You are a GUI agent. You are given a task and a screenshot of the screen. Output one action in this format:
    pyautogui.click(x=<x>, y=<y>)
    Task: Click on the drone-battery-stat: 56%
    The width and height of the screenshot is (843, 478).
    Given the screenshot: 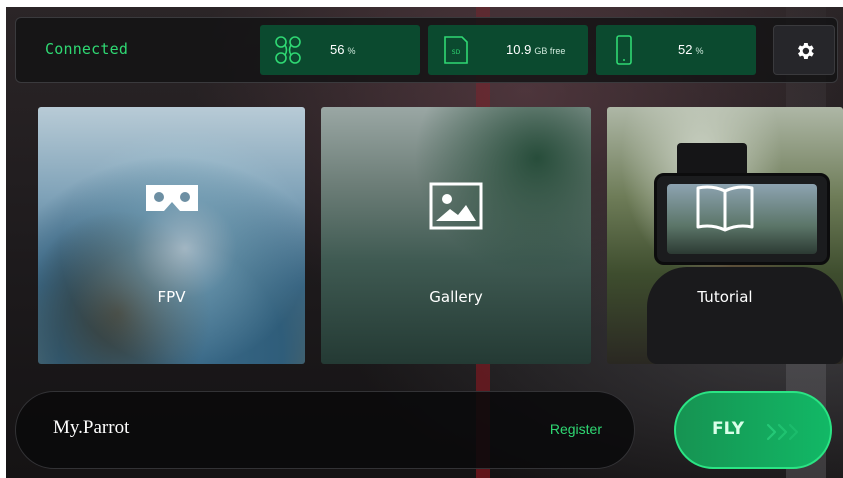 What is the action you would take?
    pyautogui.click(x=340, y=50)
    